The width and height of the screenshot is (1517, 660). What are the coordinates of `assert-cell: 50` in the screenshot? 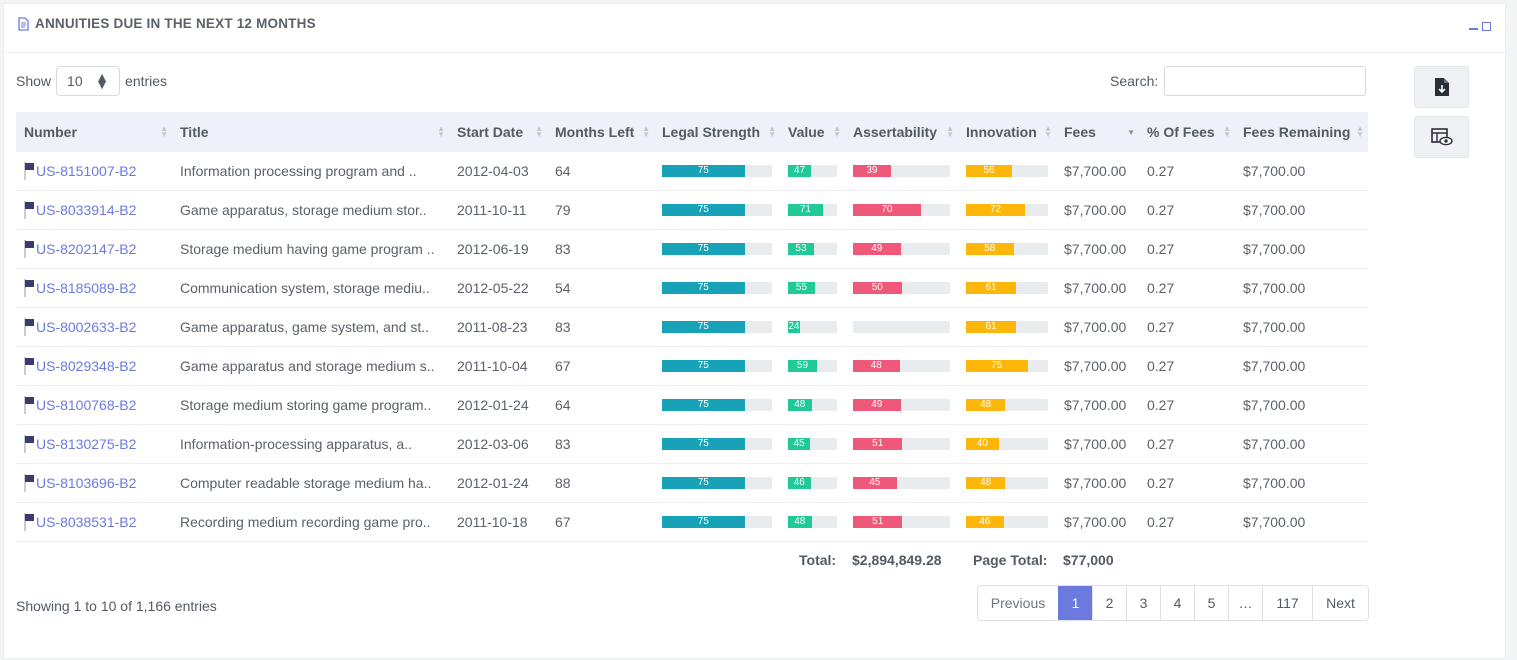 It's located at (901, 288).